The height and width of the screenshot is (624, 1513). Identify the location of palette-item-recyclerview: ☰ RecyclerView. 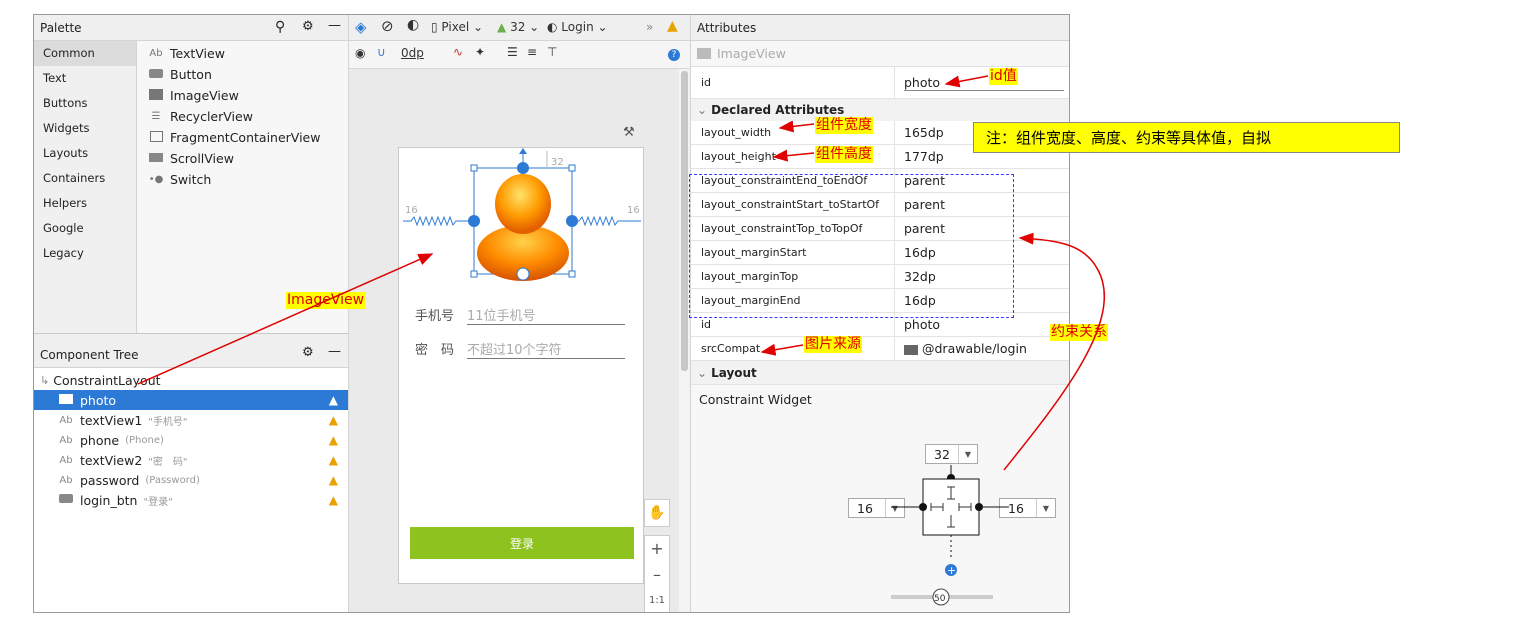
(243, 116).